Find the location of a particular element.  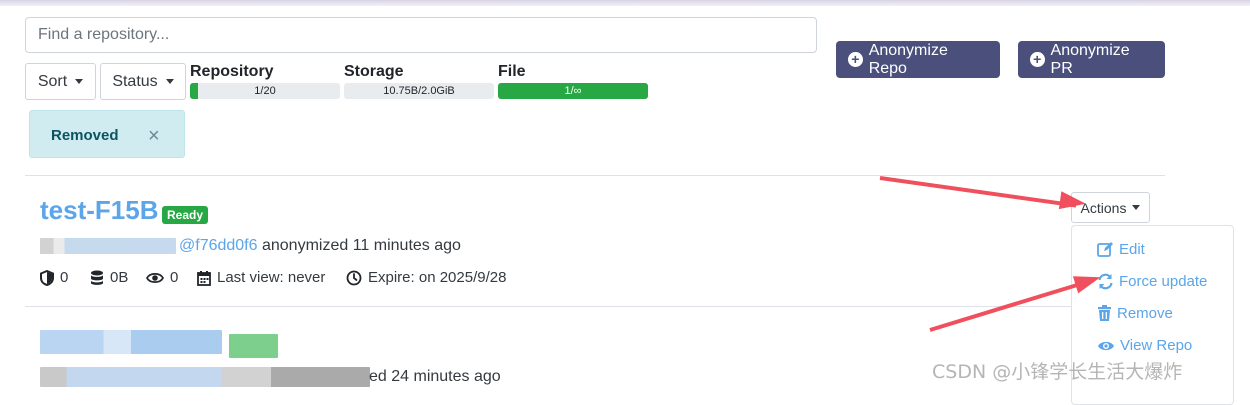

quota-bar: 10.75B/2.0GiB is located at coordinates (419, 91).